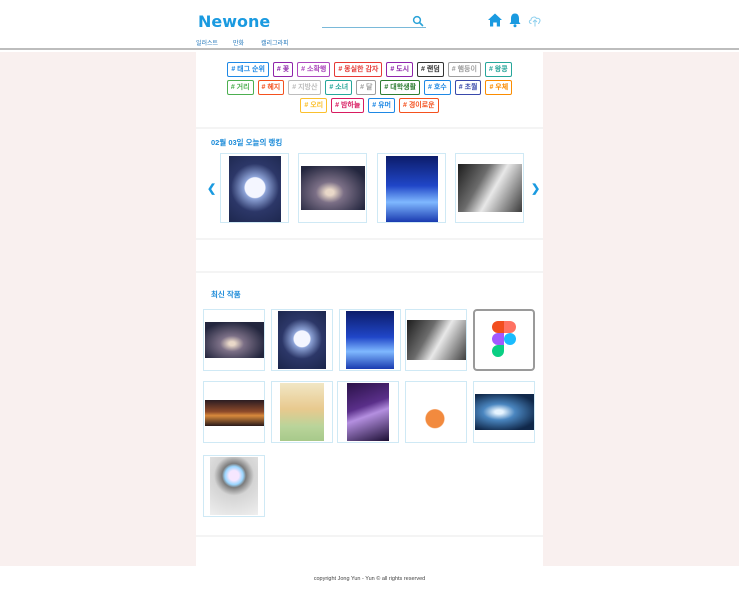 This screenshot has width=739, height=601. What do you see at coordinates (366, 87) in the screenshot?
I see `tag-chip: # 달` at bounding box center [366, 87].